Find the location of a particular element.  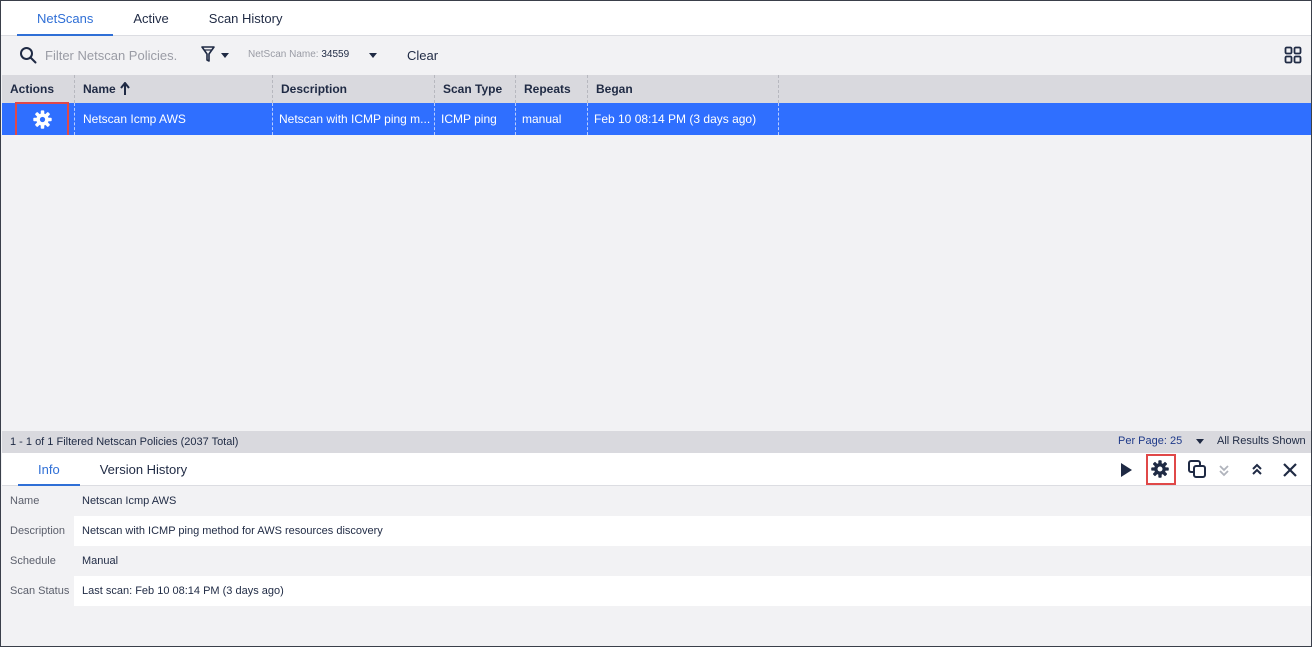

tab-info: Info is located at coordinates (49, 469).